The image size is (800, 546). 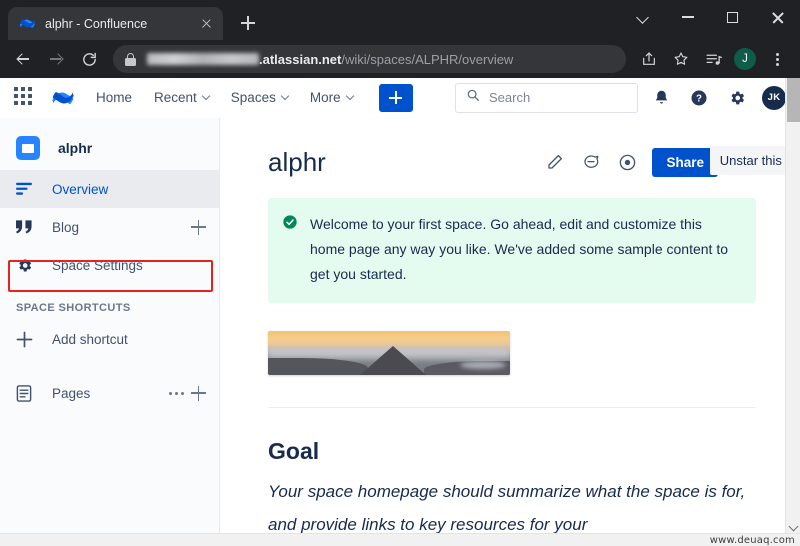 What do you see at coordinates (793, 100) in the screenshot?
I see `vertical-scrollbar-thumb` at bounding box center [793, 100].